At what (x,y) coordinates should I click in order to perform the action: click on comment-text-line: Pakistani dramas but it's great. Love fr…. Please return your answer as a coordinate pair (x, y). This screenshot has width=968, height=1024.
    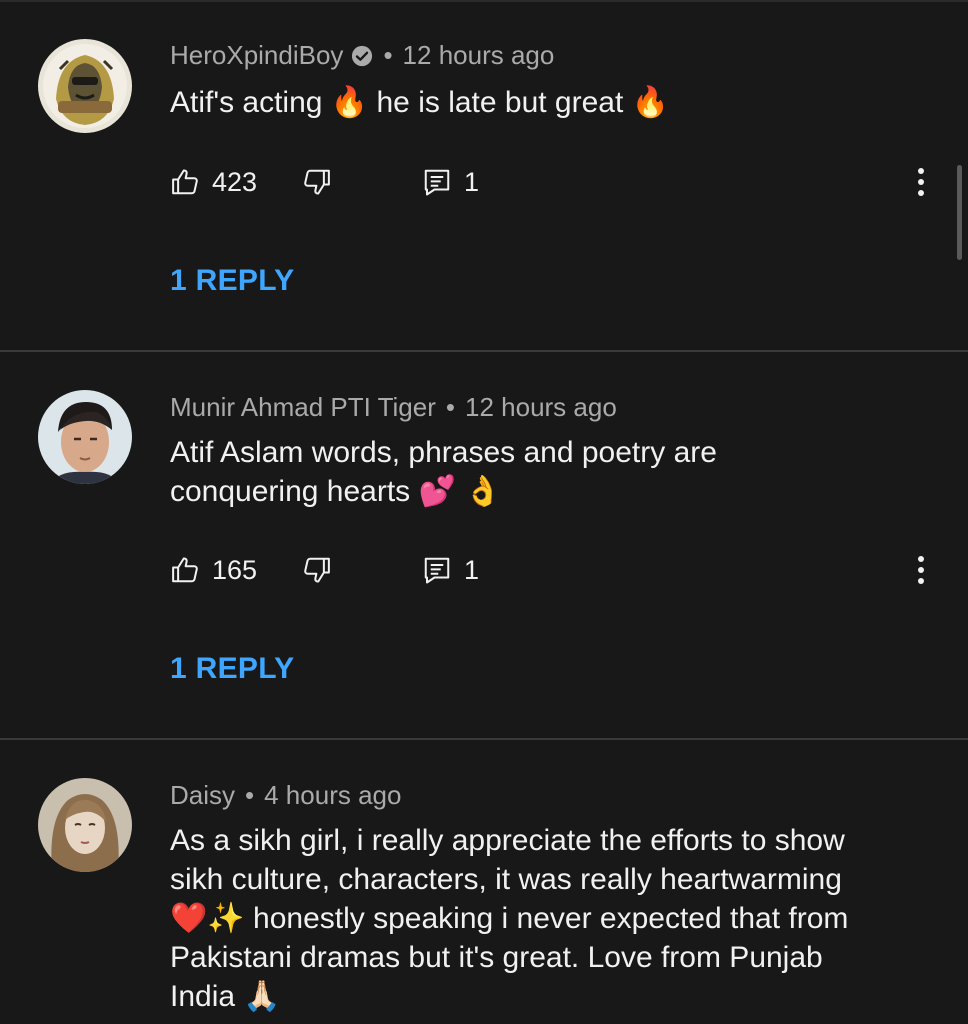
    Looking at the image, I should click on (496, 957).